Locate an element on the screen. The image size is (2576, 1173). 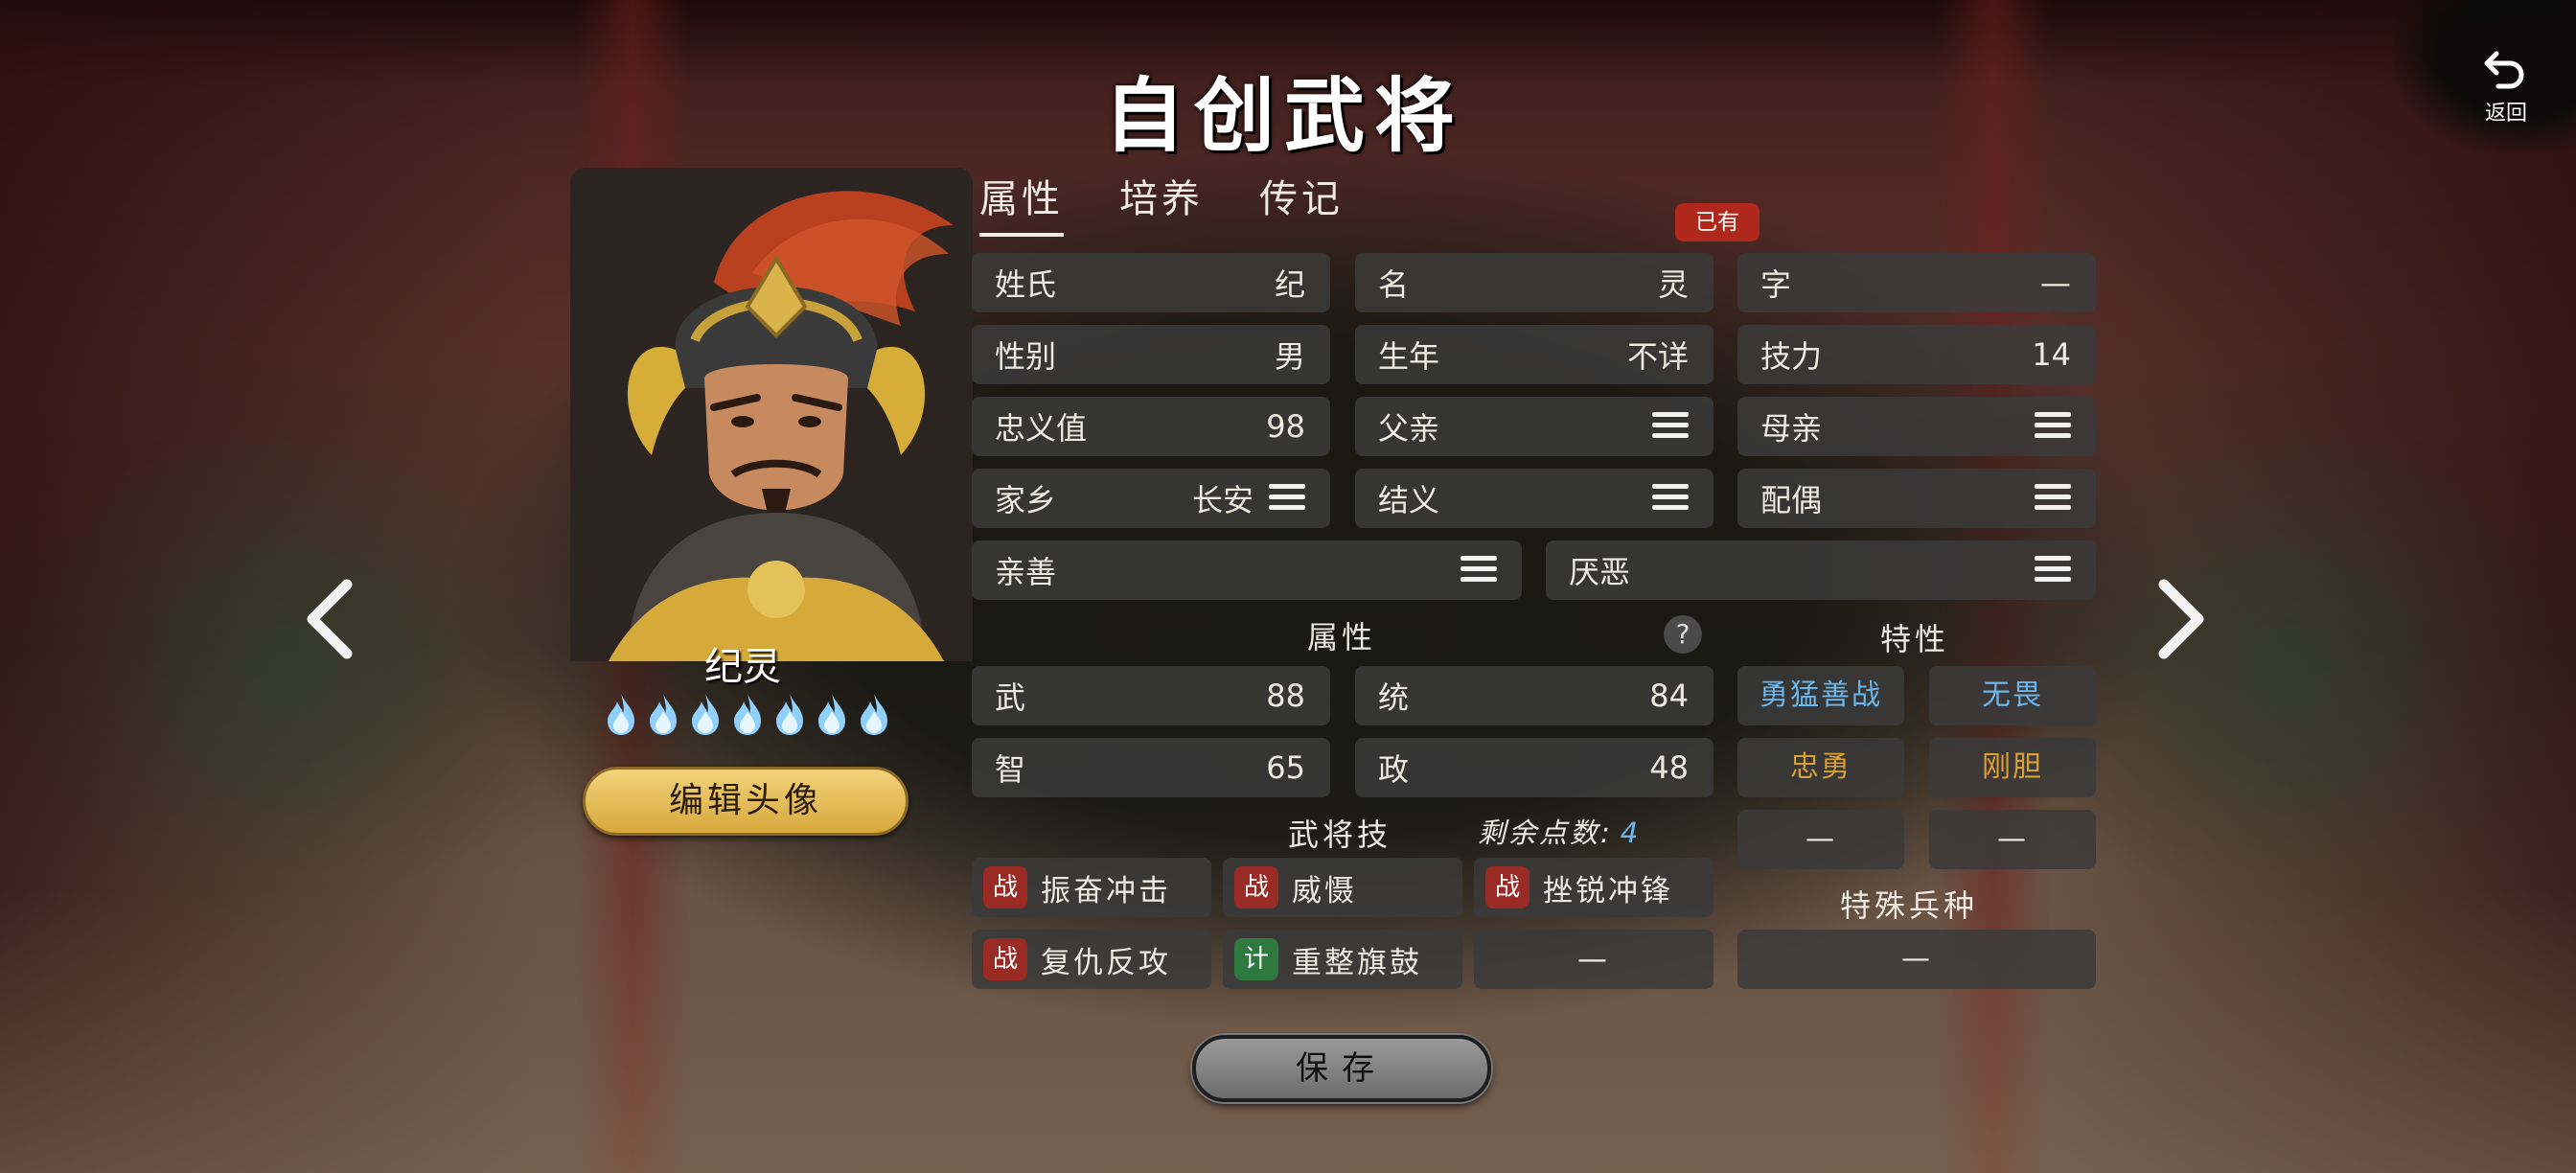
skill-slot: 计 重整旗鼓 is located at coordinates (1342, 959).